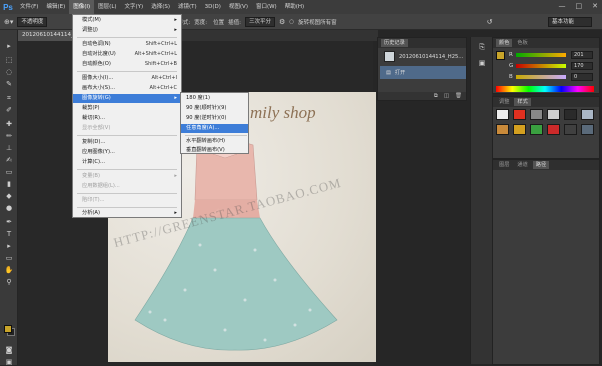 The height and width of the screenshot is (366, 602). Describe the element at coordinates (127, 64) in the screenshot. I see `menu-row-auto-color: 自动颜色(O) Shift+Ctrl+B` at that location.